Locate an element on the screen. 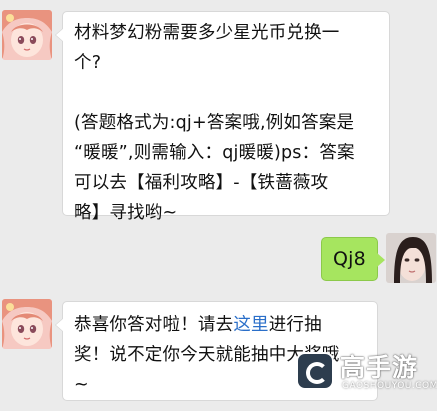  user-photo-icon is located at coordinates (411, 258).